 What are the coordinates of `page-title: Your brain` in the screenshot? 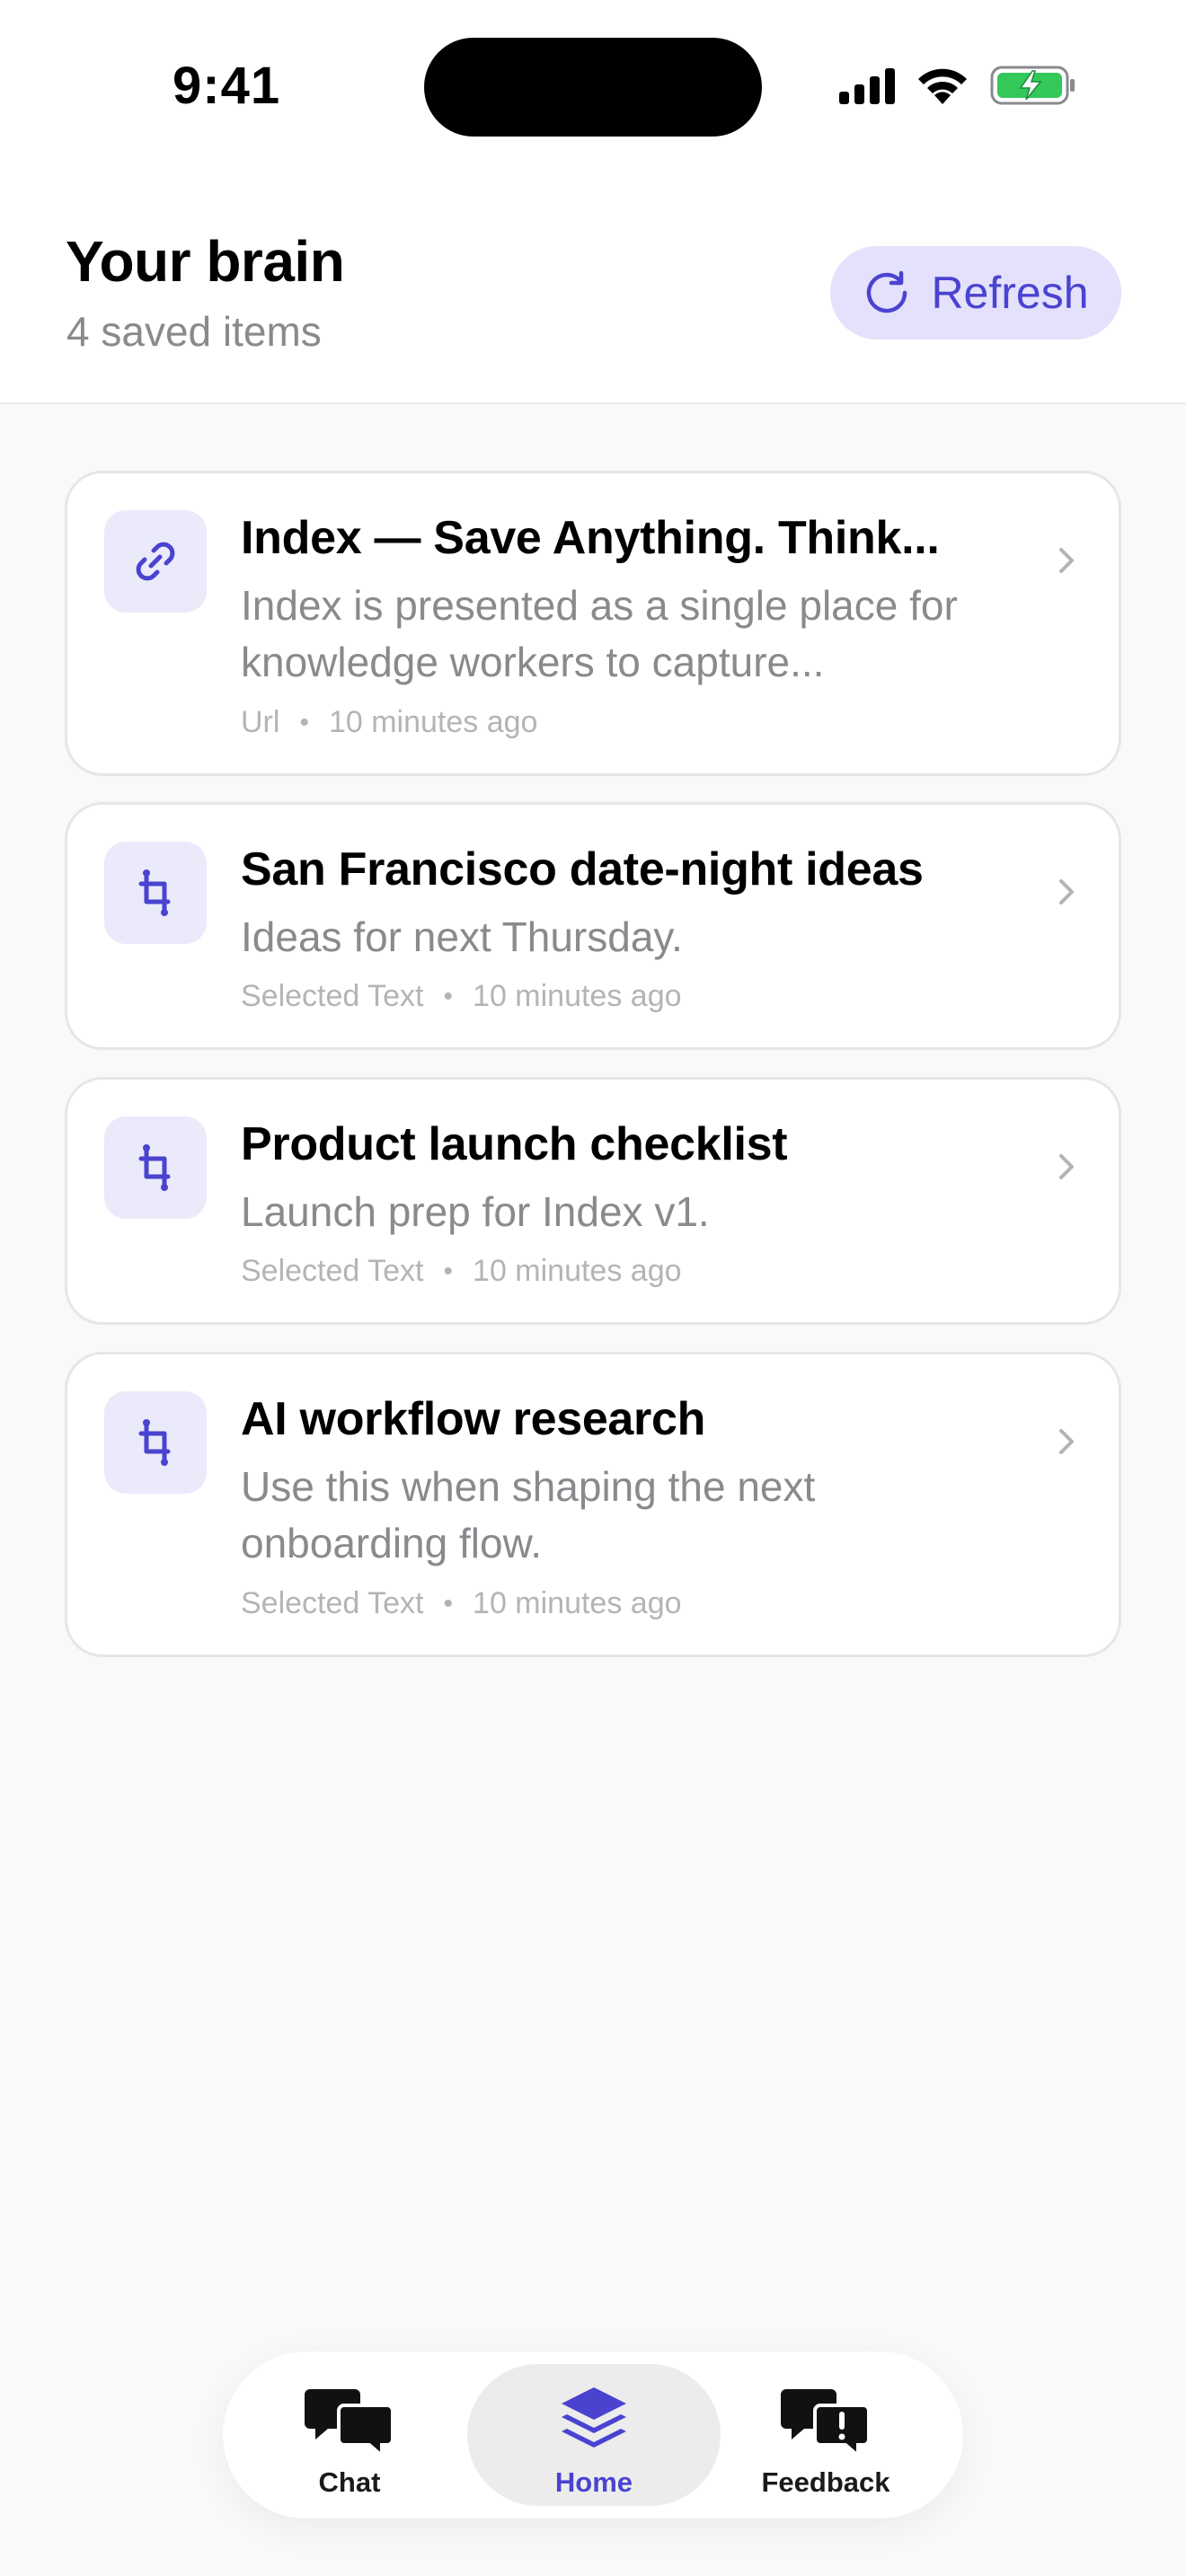 It's located at (205, 261).